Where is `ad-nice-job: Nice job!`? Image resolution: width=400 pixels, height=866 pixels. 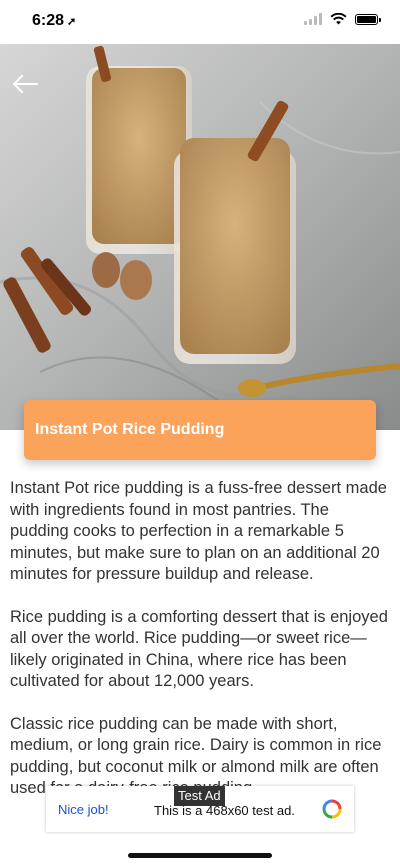
ad-nice-job: Nice job! is located at coordinates (83, 809).